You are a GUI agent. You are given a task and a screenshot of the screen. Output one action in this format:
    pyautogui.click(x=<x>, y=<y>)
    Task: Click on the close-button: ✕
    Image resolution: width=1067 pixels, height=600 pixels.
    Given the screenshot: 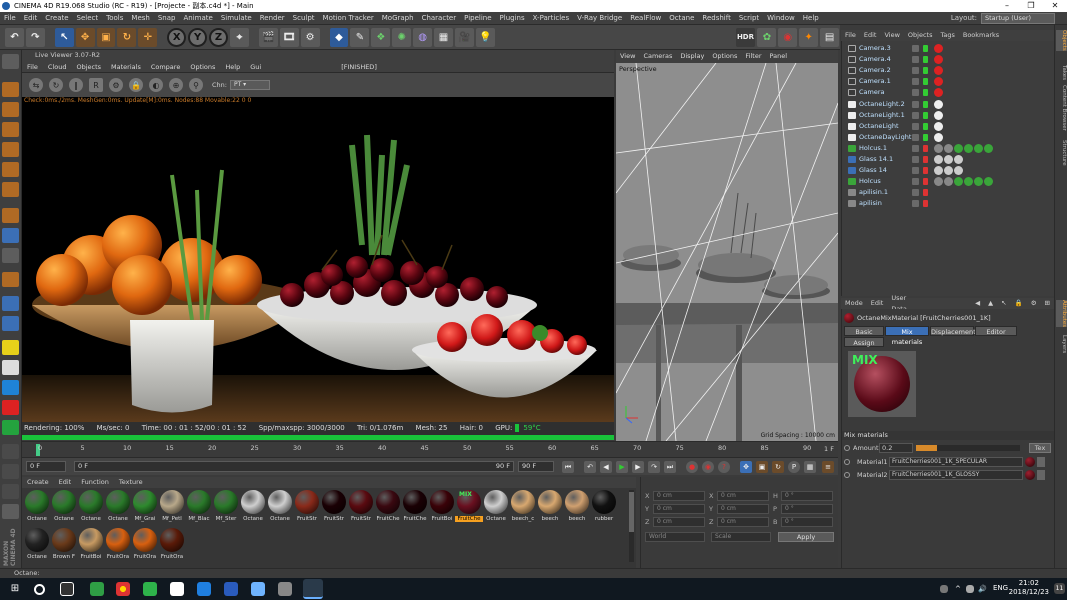 What is the action you would take?
    pyautogui.click(x=1055, y=6)
    